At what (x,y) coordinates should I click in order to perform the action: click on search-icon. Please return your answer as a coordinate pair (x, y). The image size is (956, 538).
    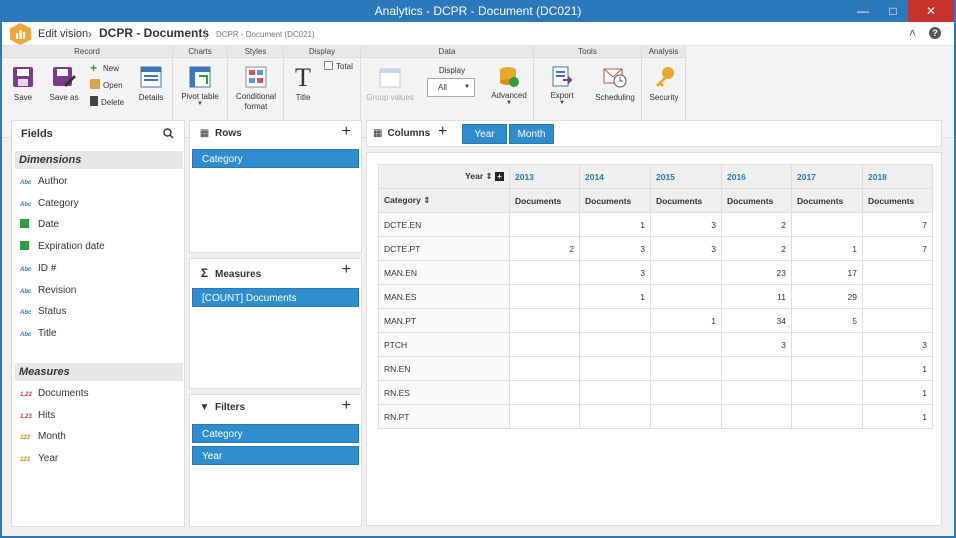
    Looking at the image, I should click on (168, 133).